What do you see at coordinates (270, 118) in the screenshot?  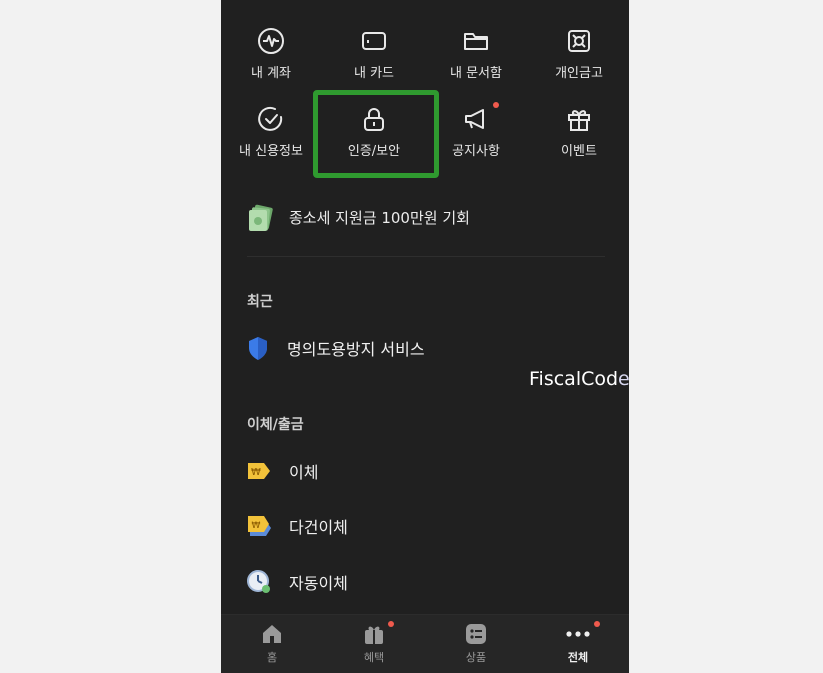 I see `check-circle-icon` at bounding box center [270, 118].